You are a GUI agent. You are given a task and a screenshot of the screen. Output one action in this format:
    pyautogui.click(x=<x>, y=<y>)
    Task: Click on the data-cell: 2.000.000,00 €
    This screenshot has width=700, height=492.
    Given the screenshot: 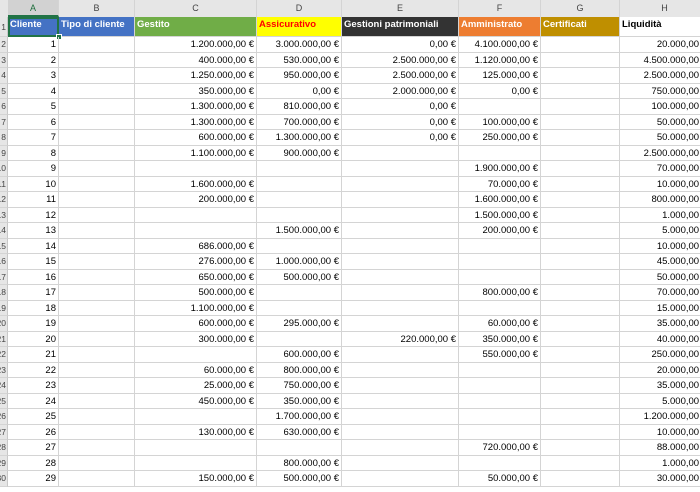 What is the action you would take?
    pyautogui.click(x=400, y=91)
    